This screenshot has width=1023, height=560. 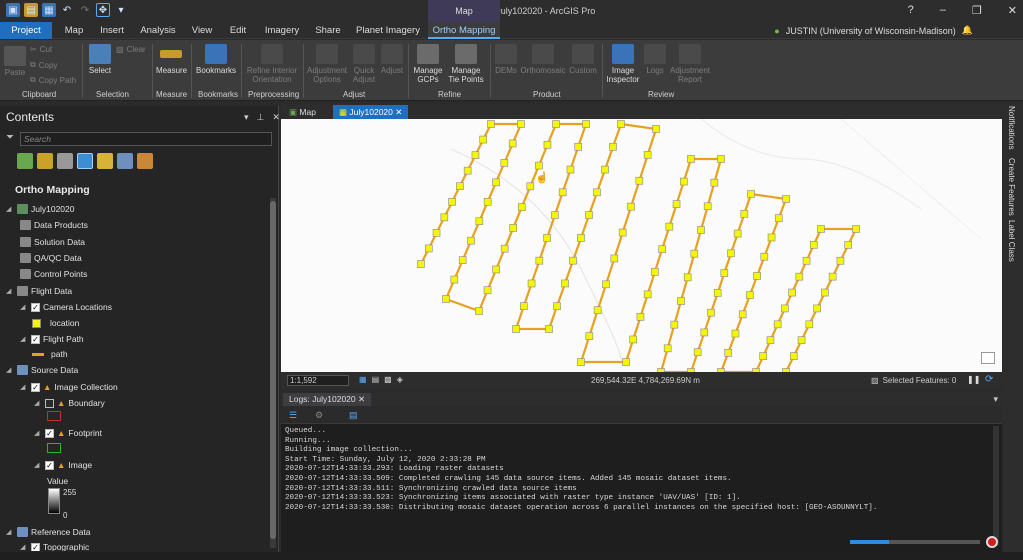 What do you see at coordinates (48, 532) in the screenshot?
I see `tree-reference-data: ◢ Reference Data` at bounding box center [48, 532].